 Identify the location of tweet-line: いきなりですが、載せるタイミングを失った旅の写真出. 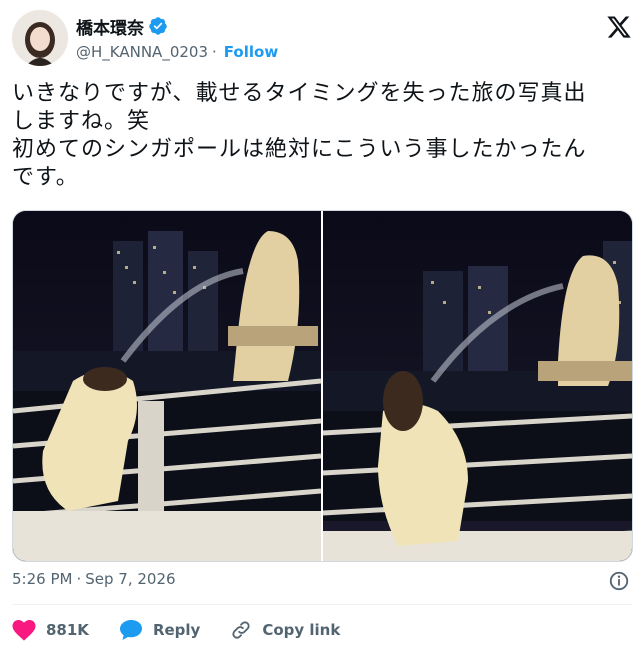
(299, 93).